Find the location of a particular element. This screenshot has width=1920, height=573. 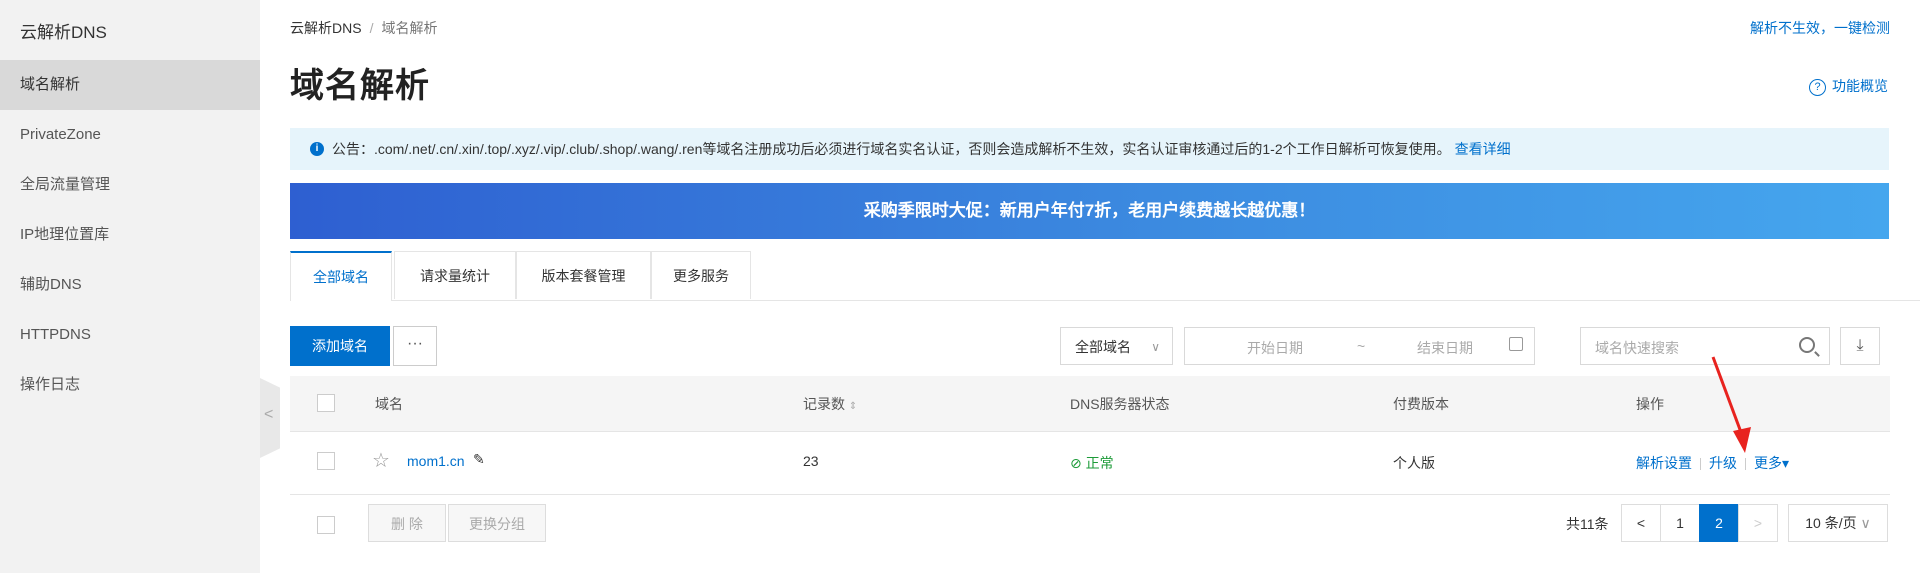

page-2-button: 2 is located at coordinates (1719, 523).